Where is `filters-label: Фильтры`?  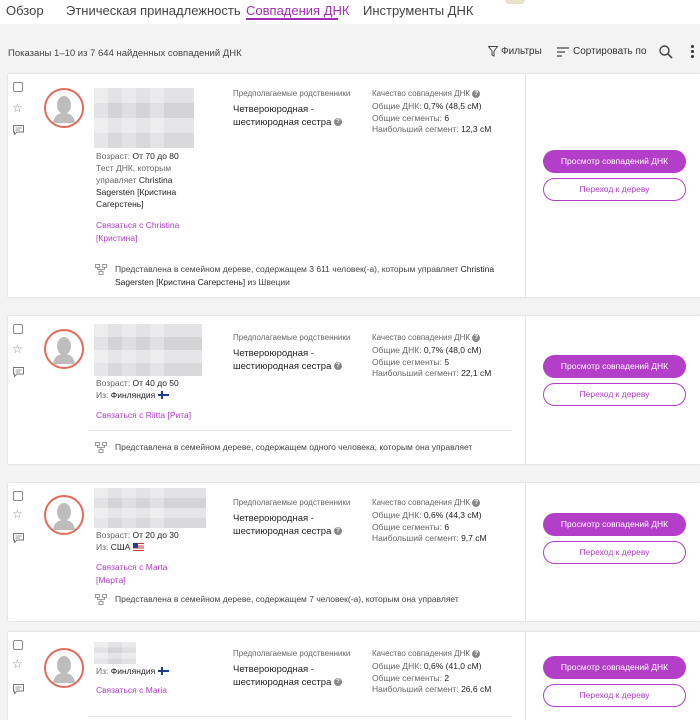 filters-label: Фильтры is located at coordinates (521, 51).